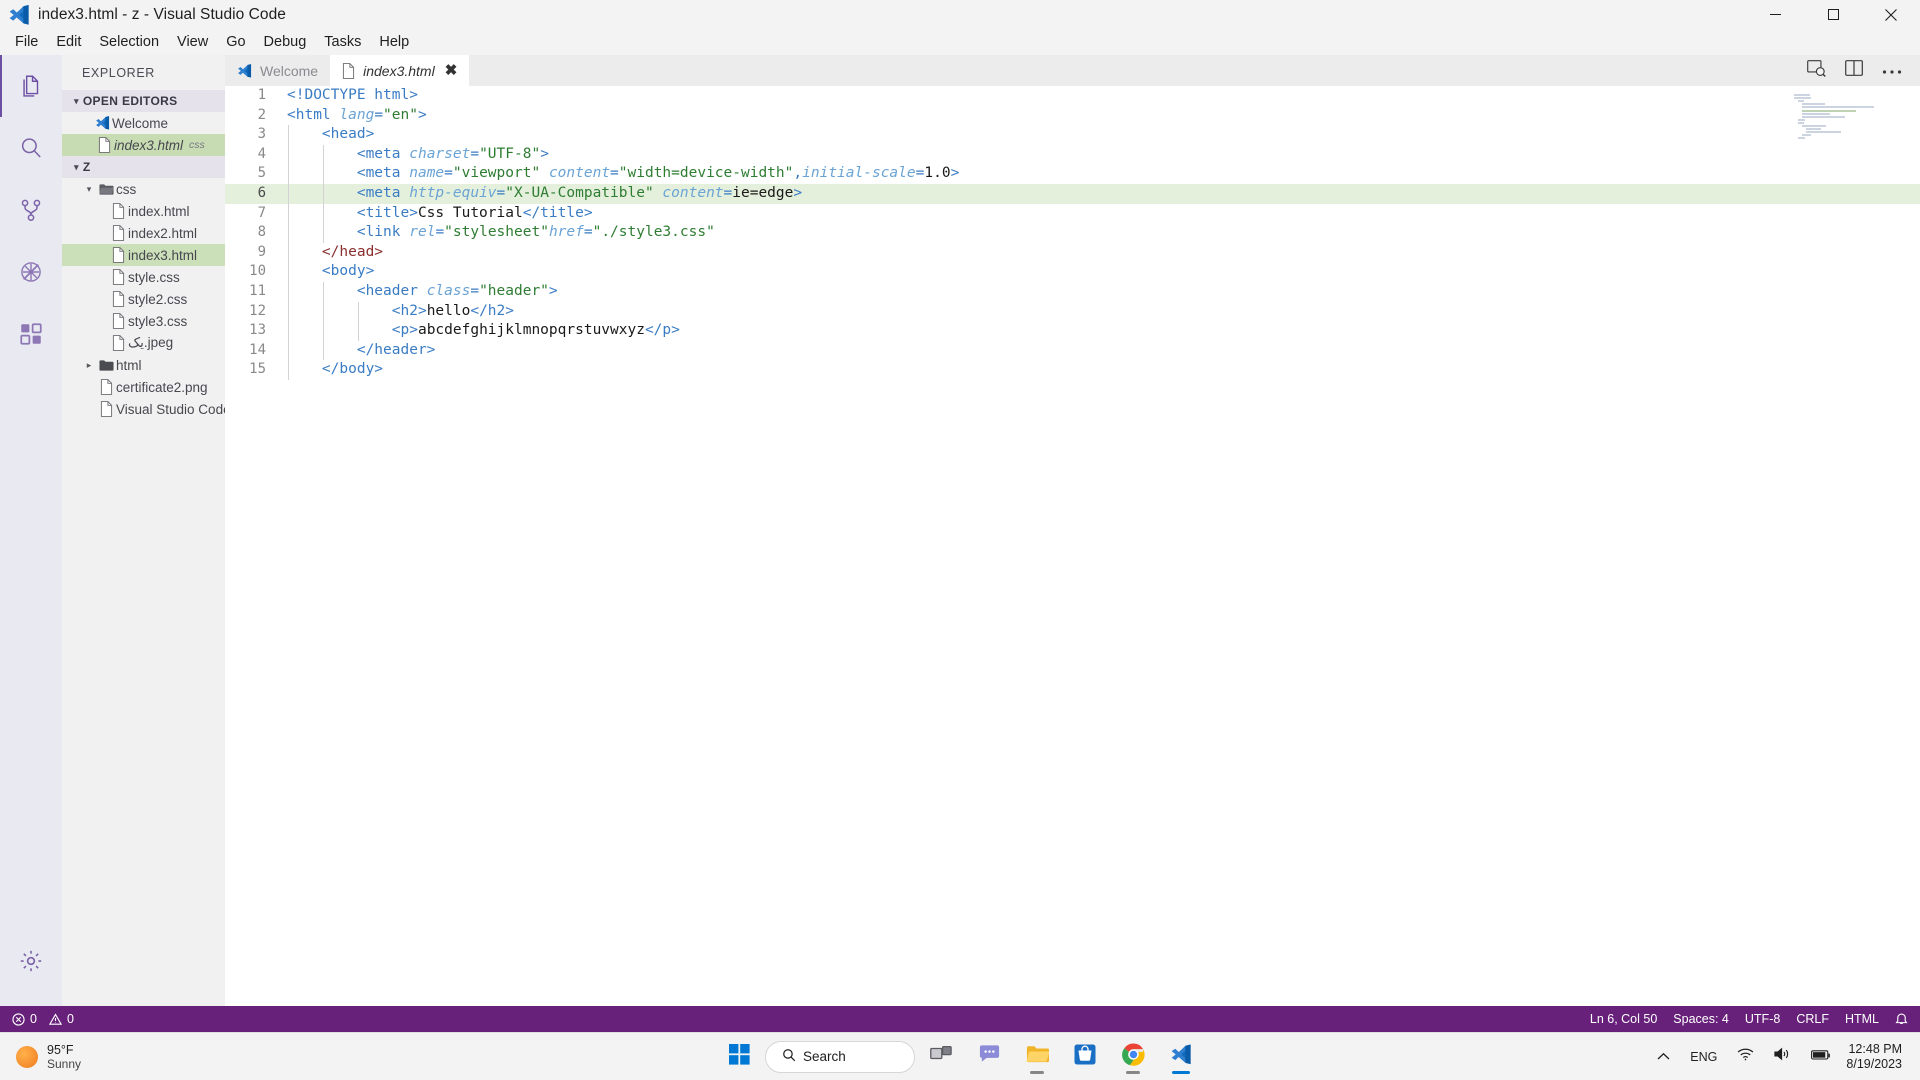 The image size is (1920, 1080). I want to click on weather-widget: 95°F Sunny, so click(40, 1057).